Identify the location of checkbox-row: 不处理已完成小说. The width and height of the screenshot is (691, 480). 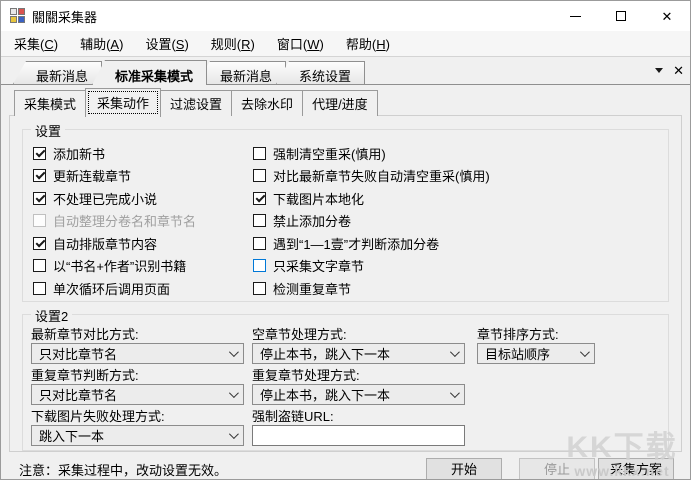
(141, 198).